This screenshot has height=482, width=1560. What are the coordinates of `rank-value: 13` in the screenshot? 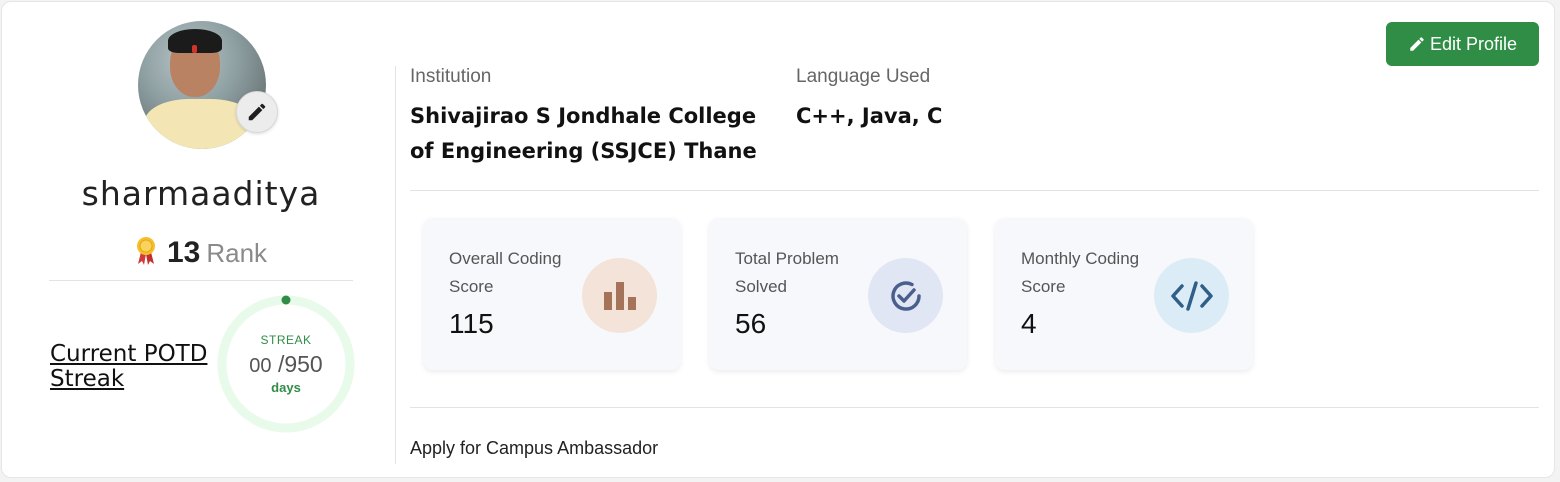 It's located at (183, 252).